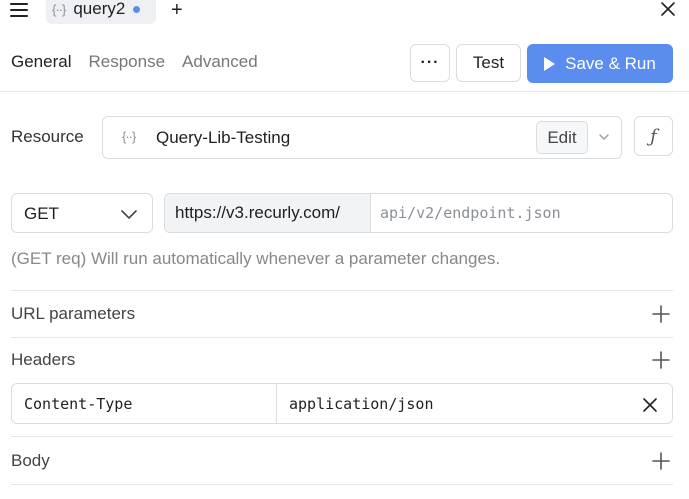 The width and height of the screenshot is (689, 499). Describe the element at coordinates (43, 359) in the screenshot. I see `headers-title: Headers` at that location.